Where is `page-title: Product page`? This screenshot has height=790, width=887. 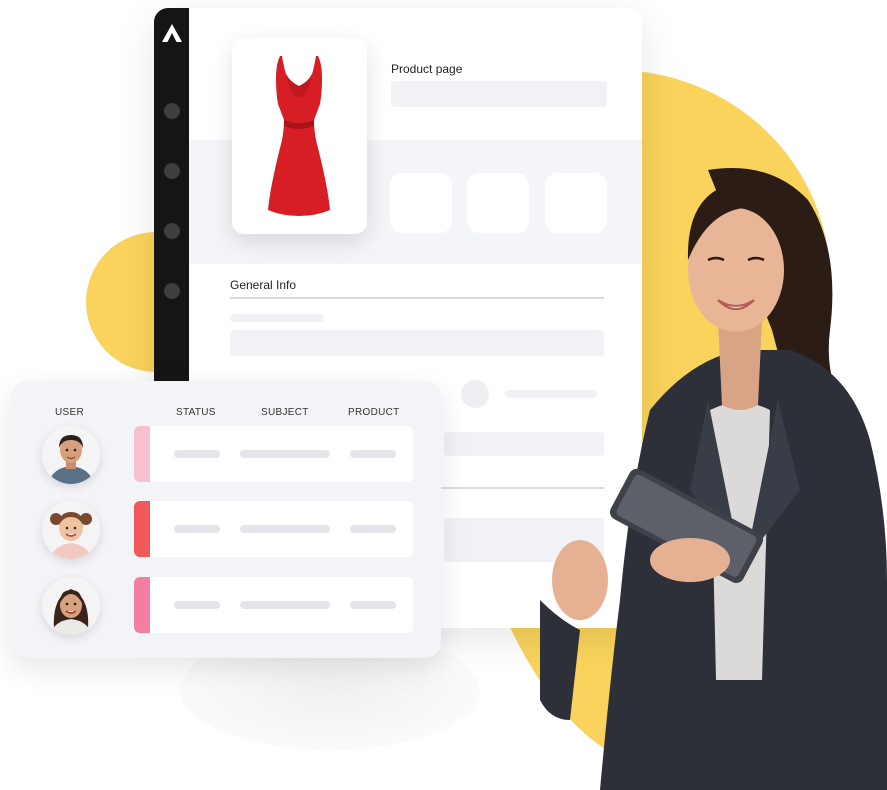
page-title: Product page is located at coordinates (427, 69).